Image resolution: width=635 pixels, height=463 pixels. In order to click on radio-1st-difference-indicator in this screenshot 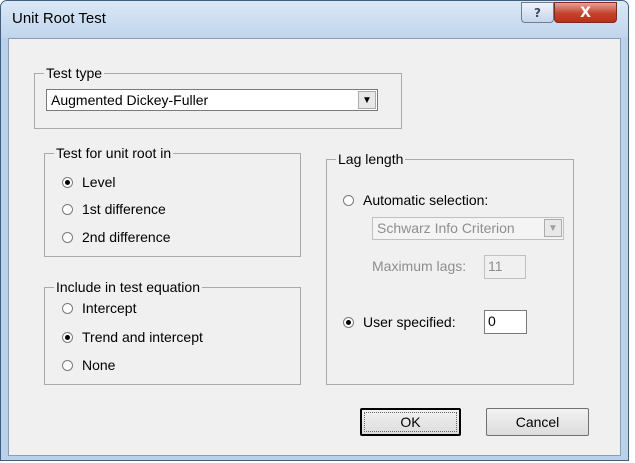, I will do `click(67, 209)`.